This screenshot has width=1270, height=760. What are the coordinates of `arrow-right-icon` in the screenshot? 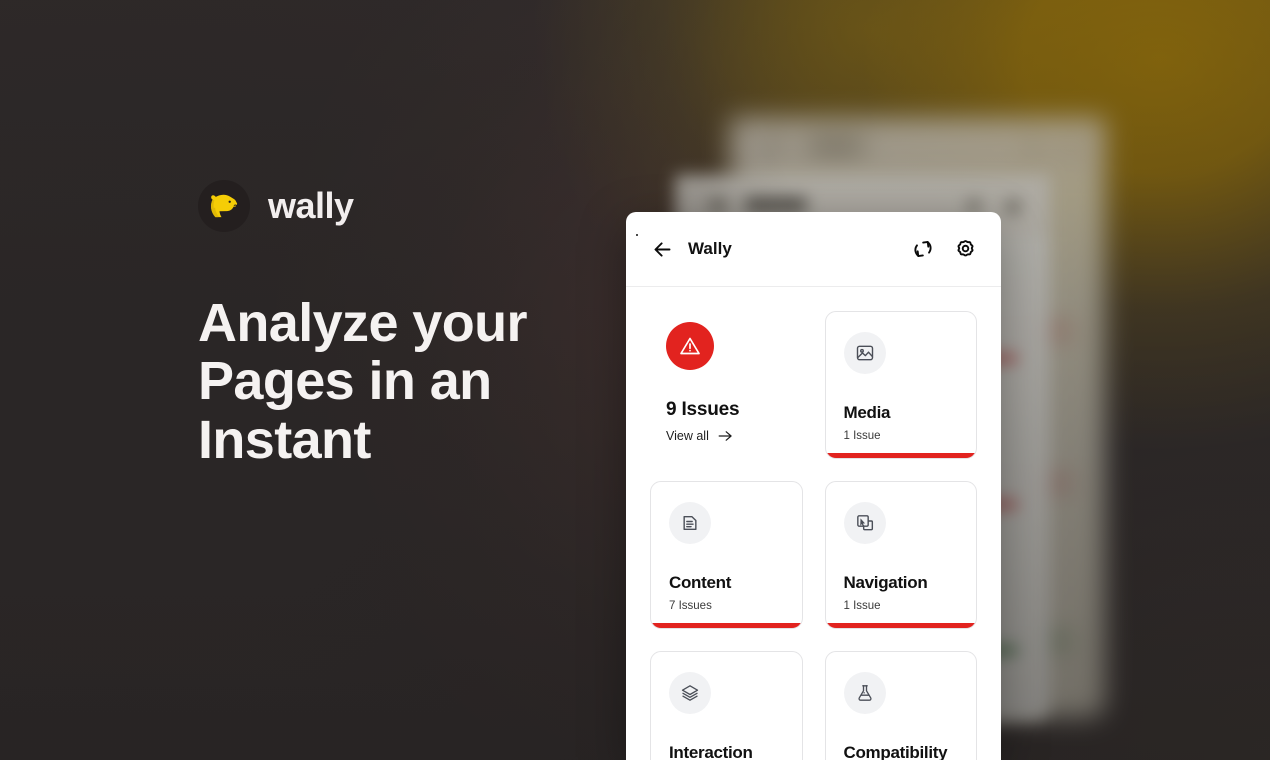 It's located at (725, 436).